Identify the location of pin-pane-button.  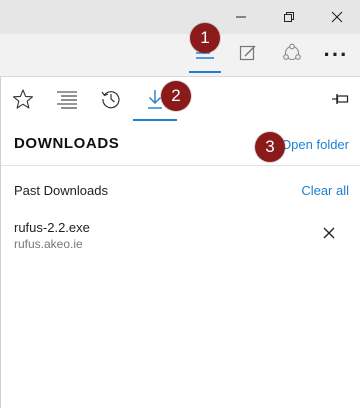
(340, 101).